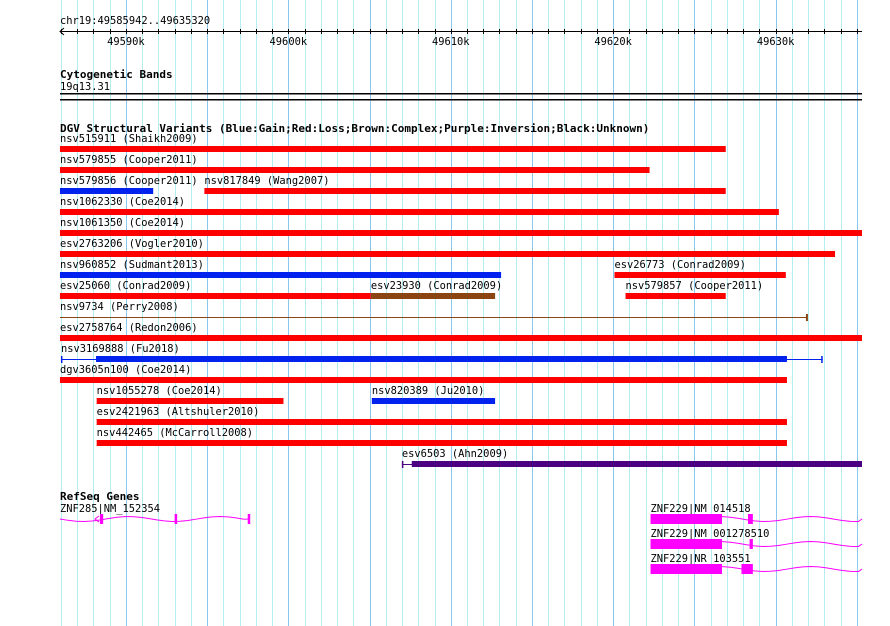  Describe the element at coordinates (175, 433) in the screenshot. I see `dgv-feature-label: nsv442465 (McCarroll2008)` at that location.